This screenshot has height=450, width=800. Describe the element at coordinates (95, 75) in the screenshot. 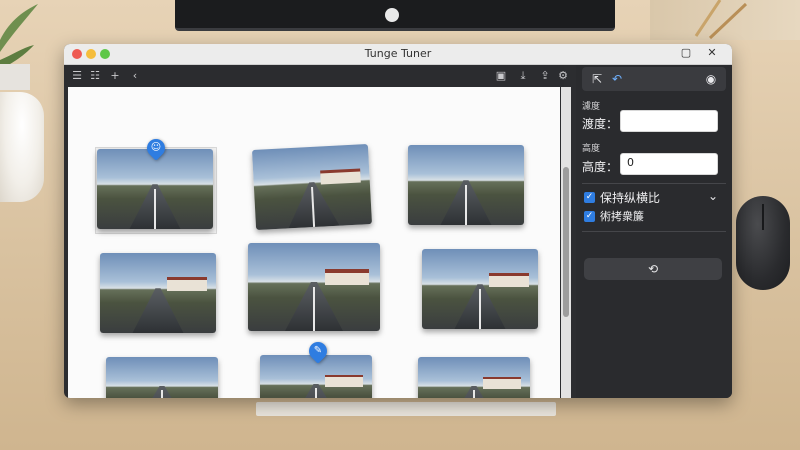

I see `list-numbered-icon: ☷` at that location.